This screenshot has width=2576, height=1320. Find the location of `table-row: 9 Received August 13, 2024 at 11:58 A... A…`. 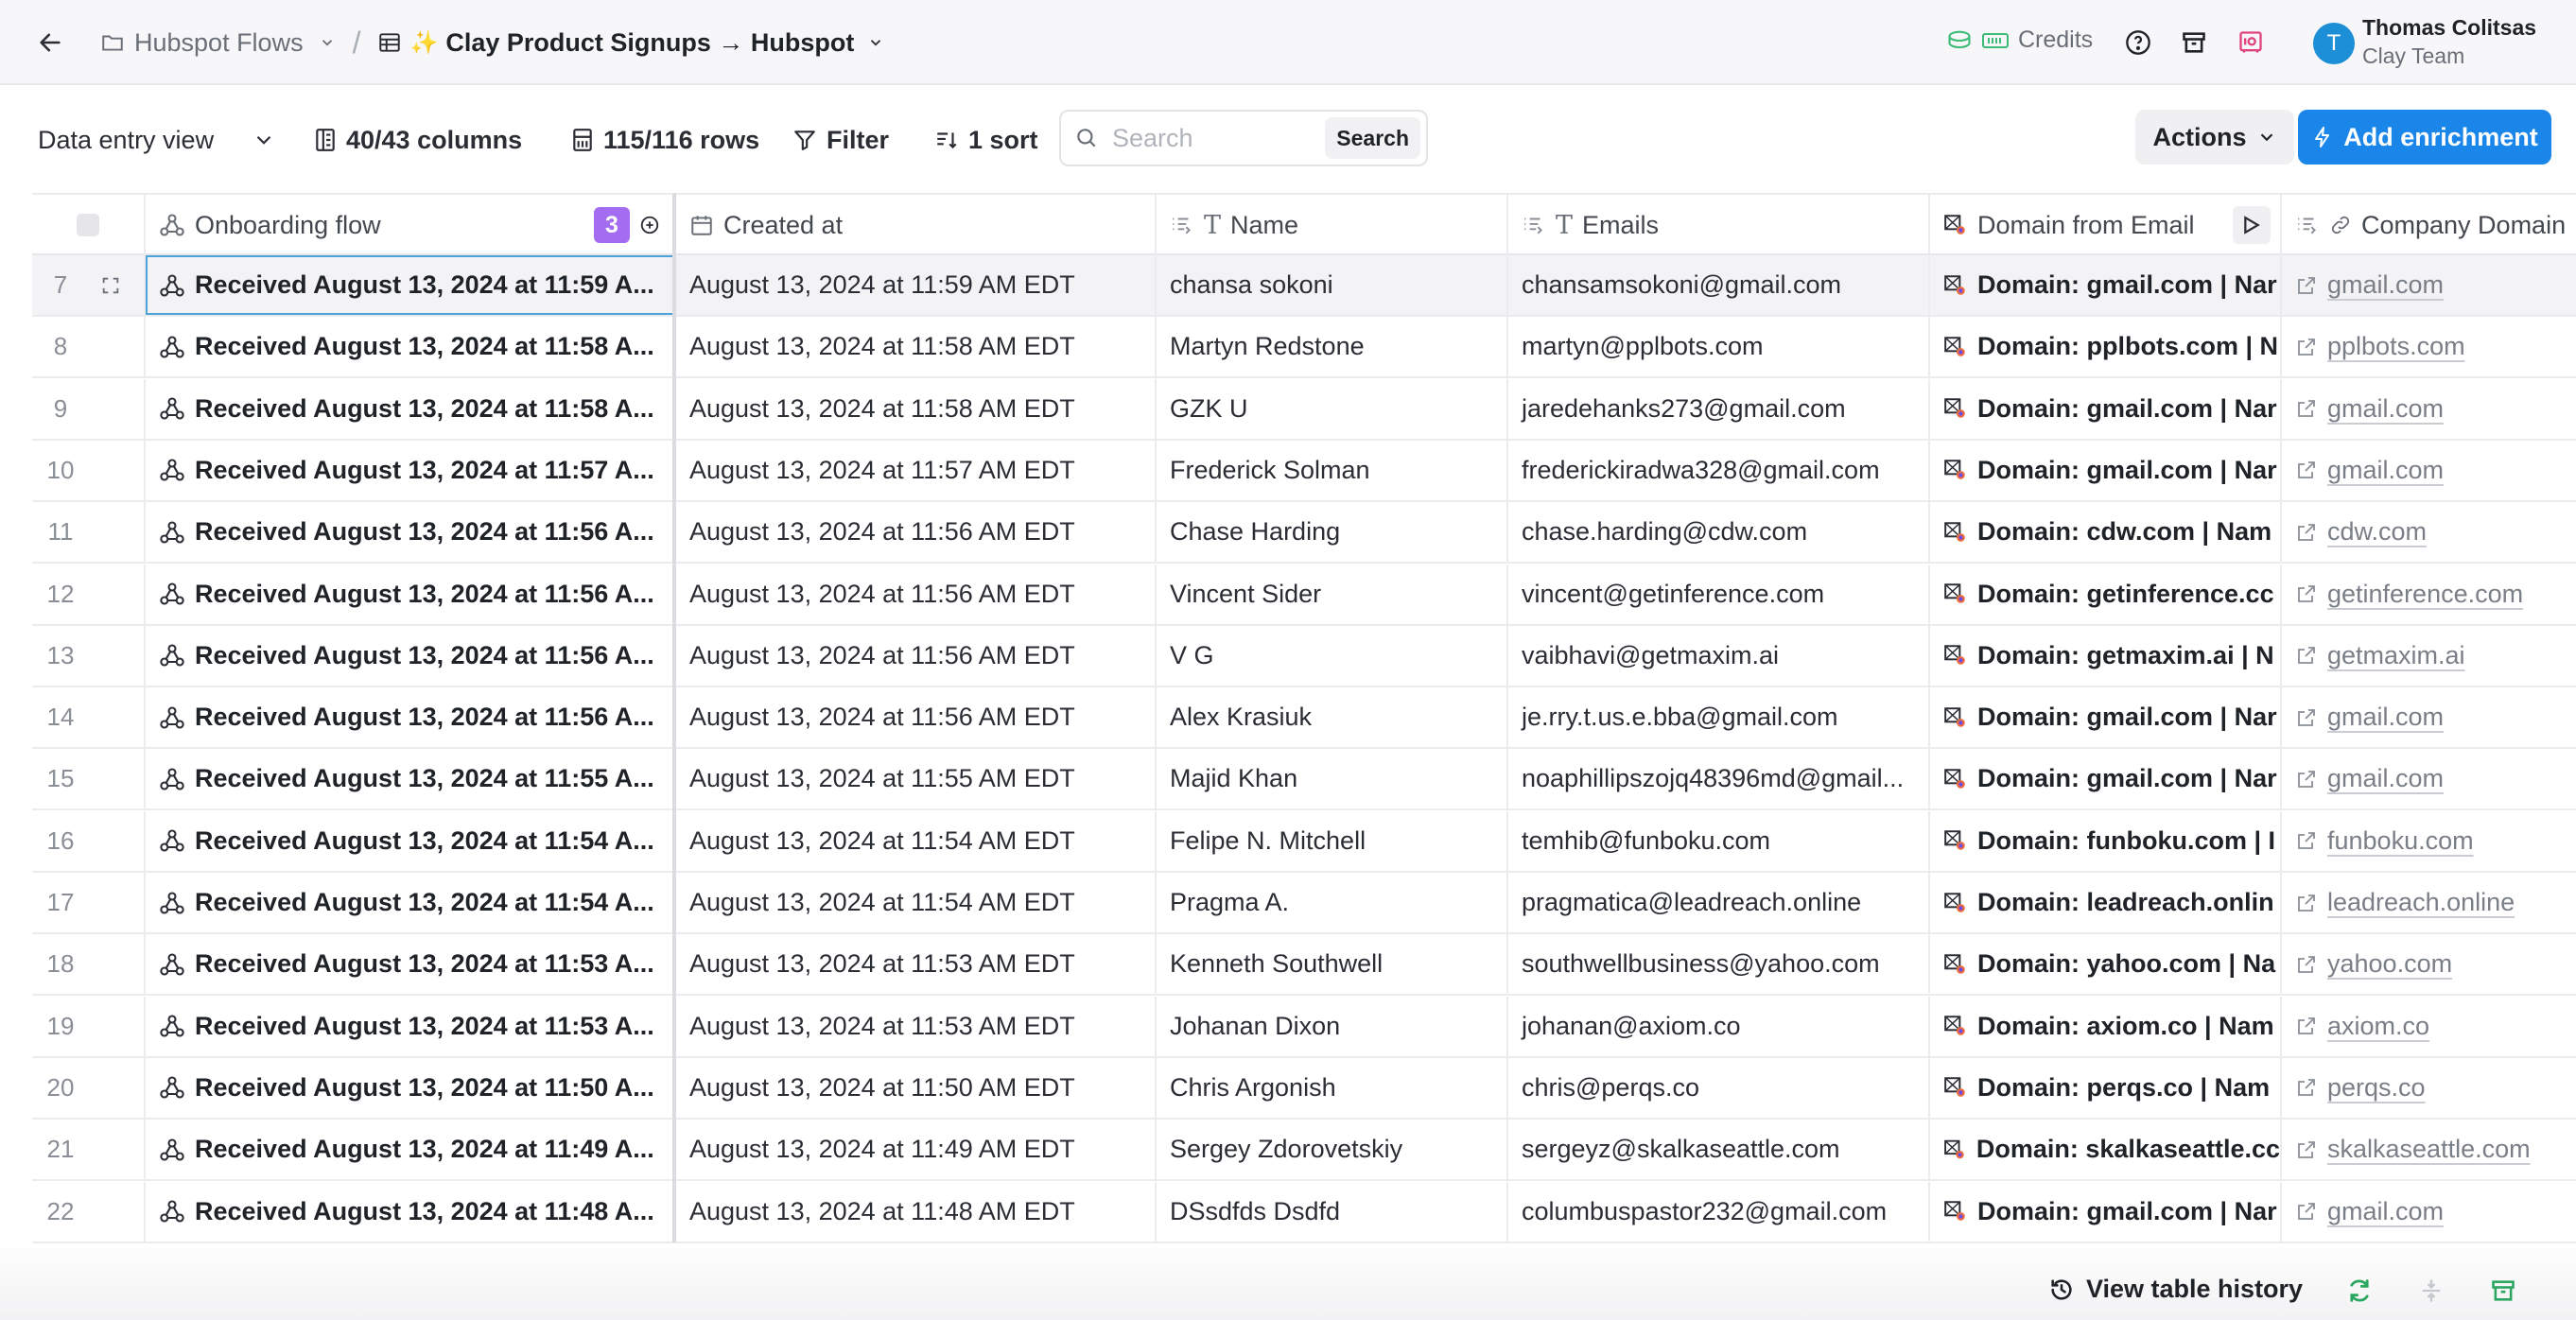

table-row: 9 Received August 13, 2024 at 11:58 A... A… is located at coordinates (1304, 410).